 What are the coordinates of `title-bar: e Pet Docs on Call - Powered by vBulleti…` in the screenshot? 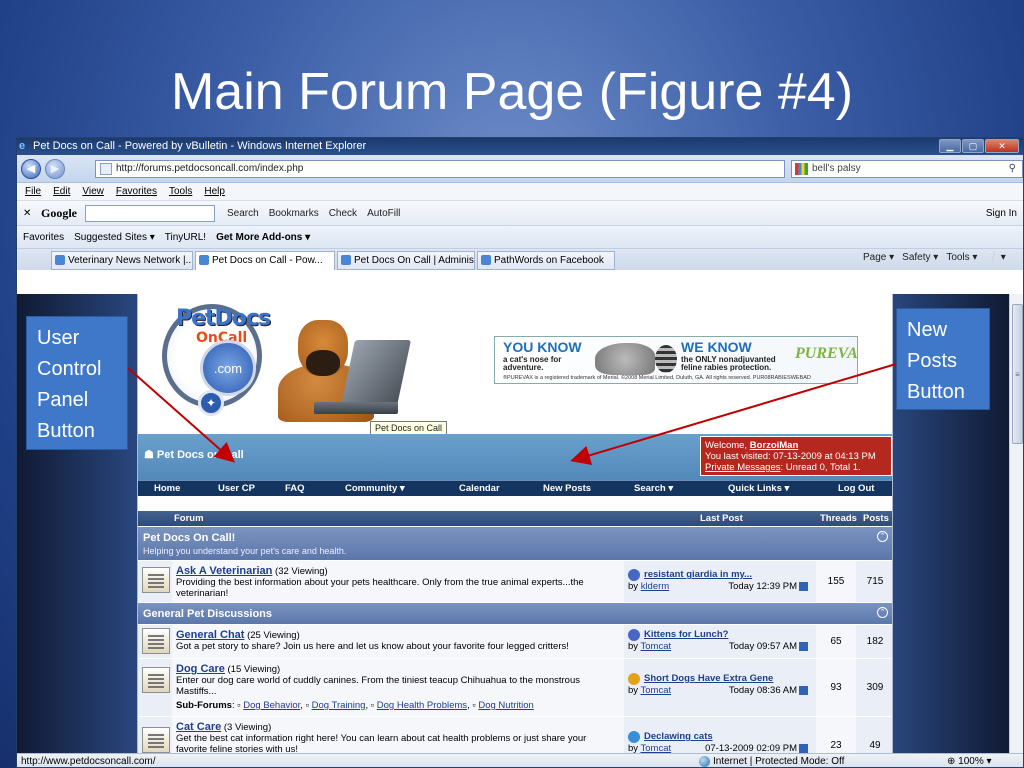 It's located at (520, 146).